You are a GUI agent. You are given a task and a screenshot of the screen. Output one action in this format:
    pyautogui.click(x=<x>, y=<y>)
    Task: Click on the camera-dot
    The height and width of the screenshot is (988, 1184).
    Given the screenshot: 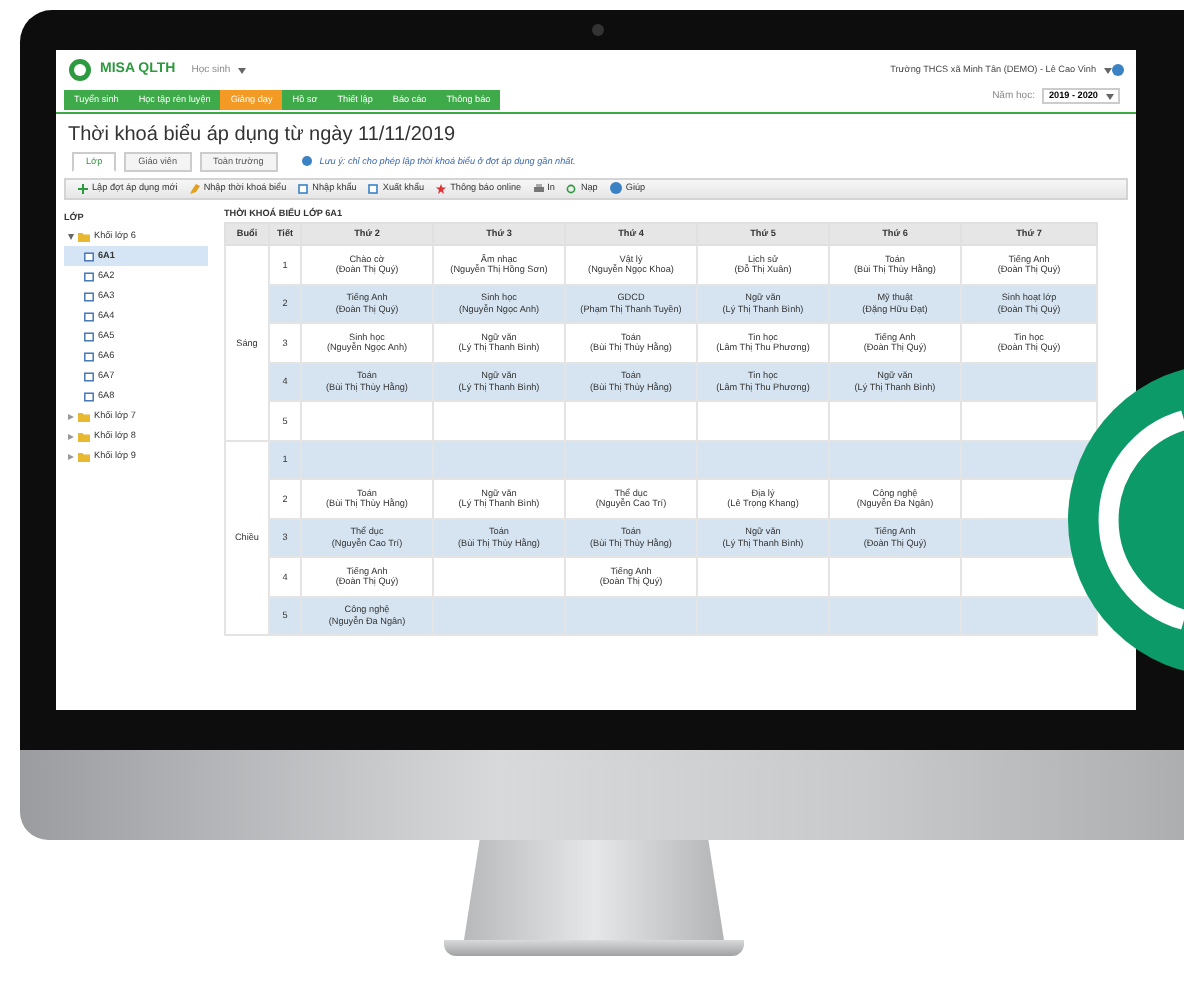 What is the action you would take?
    pyautogui.click(x=598, y=30)
    